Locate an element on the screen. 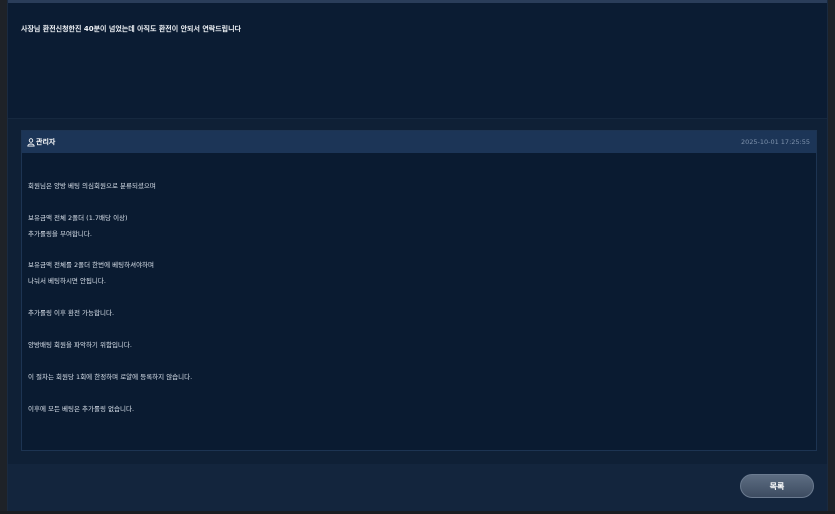 This screenshot has width=835, height=514. footer-bar is located at coordinates (417, 489).